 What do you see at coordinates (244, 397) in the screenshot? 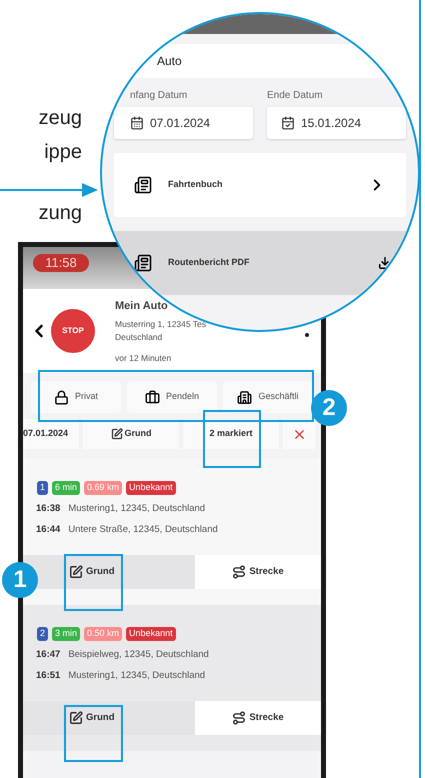
I see `building-icon` at bounding box center [244, 397].